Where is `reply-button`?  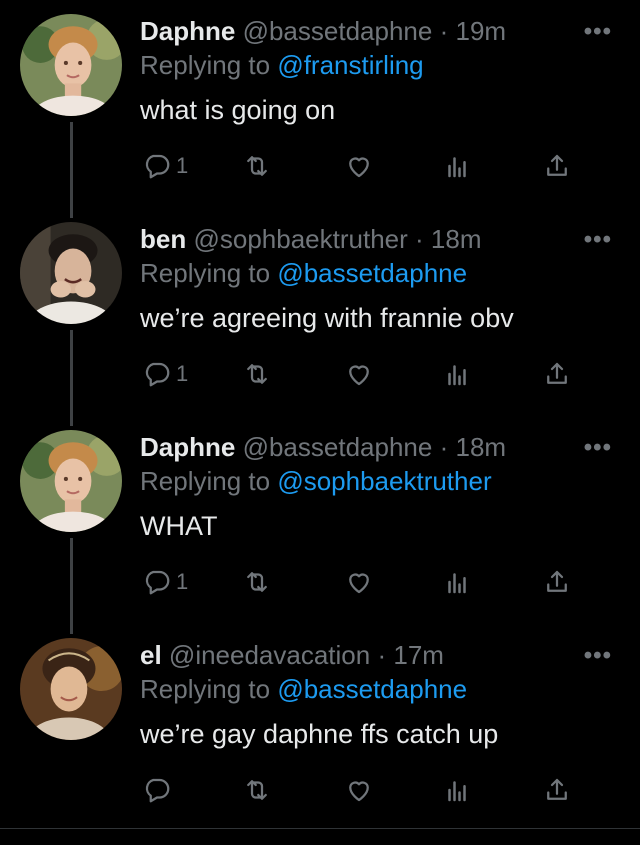 reply-button is located at coordinates (159, 790).